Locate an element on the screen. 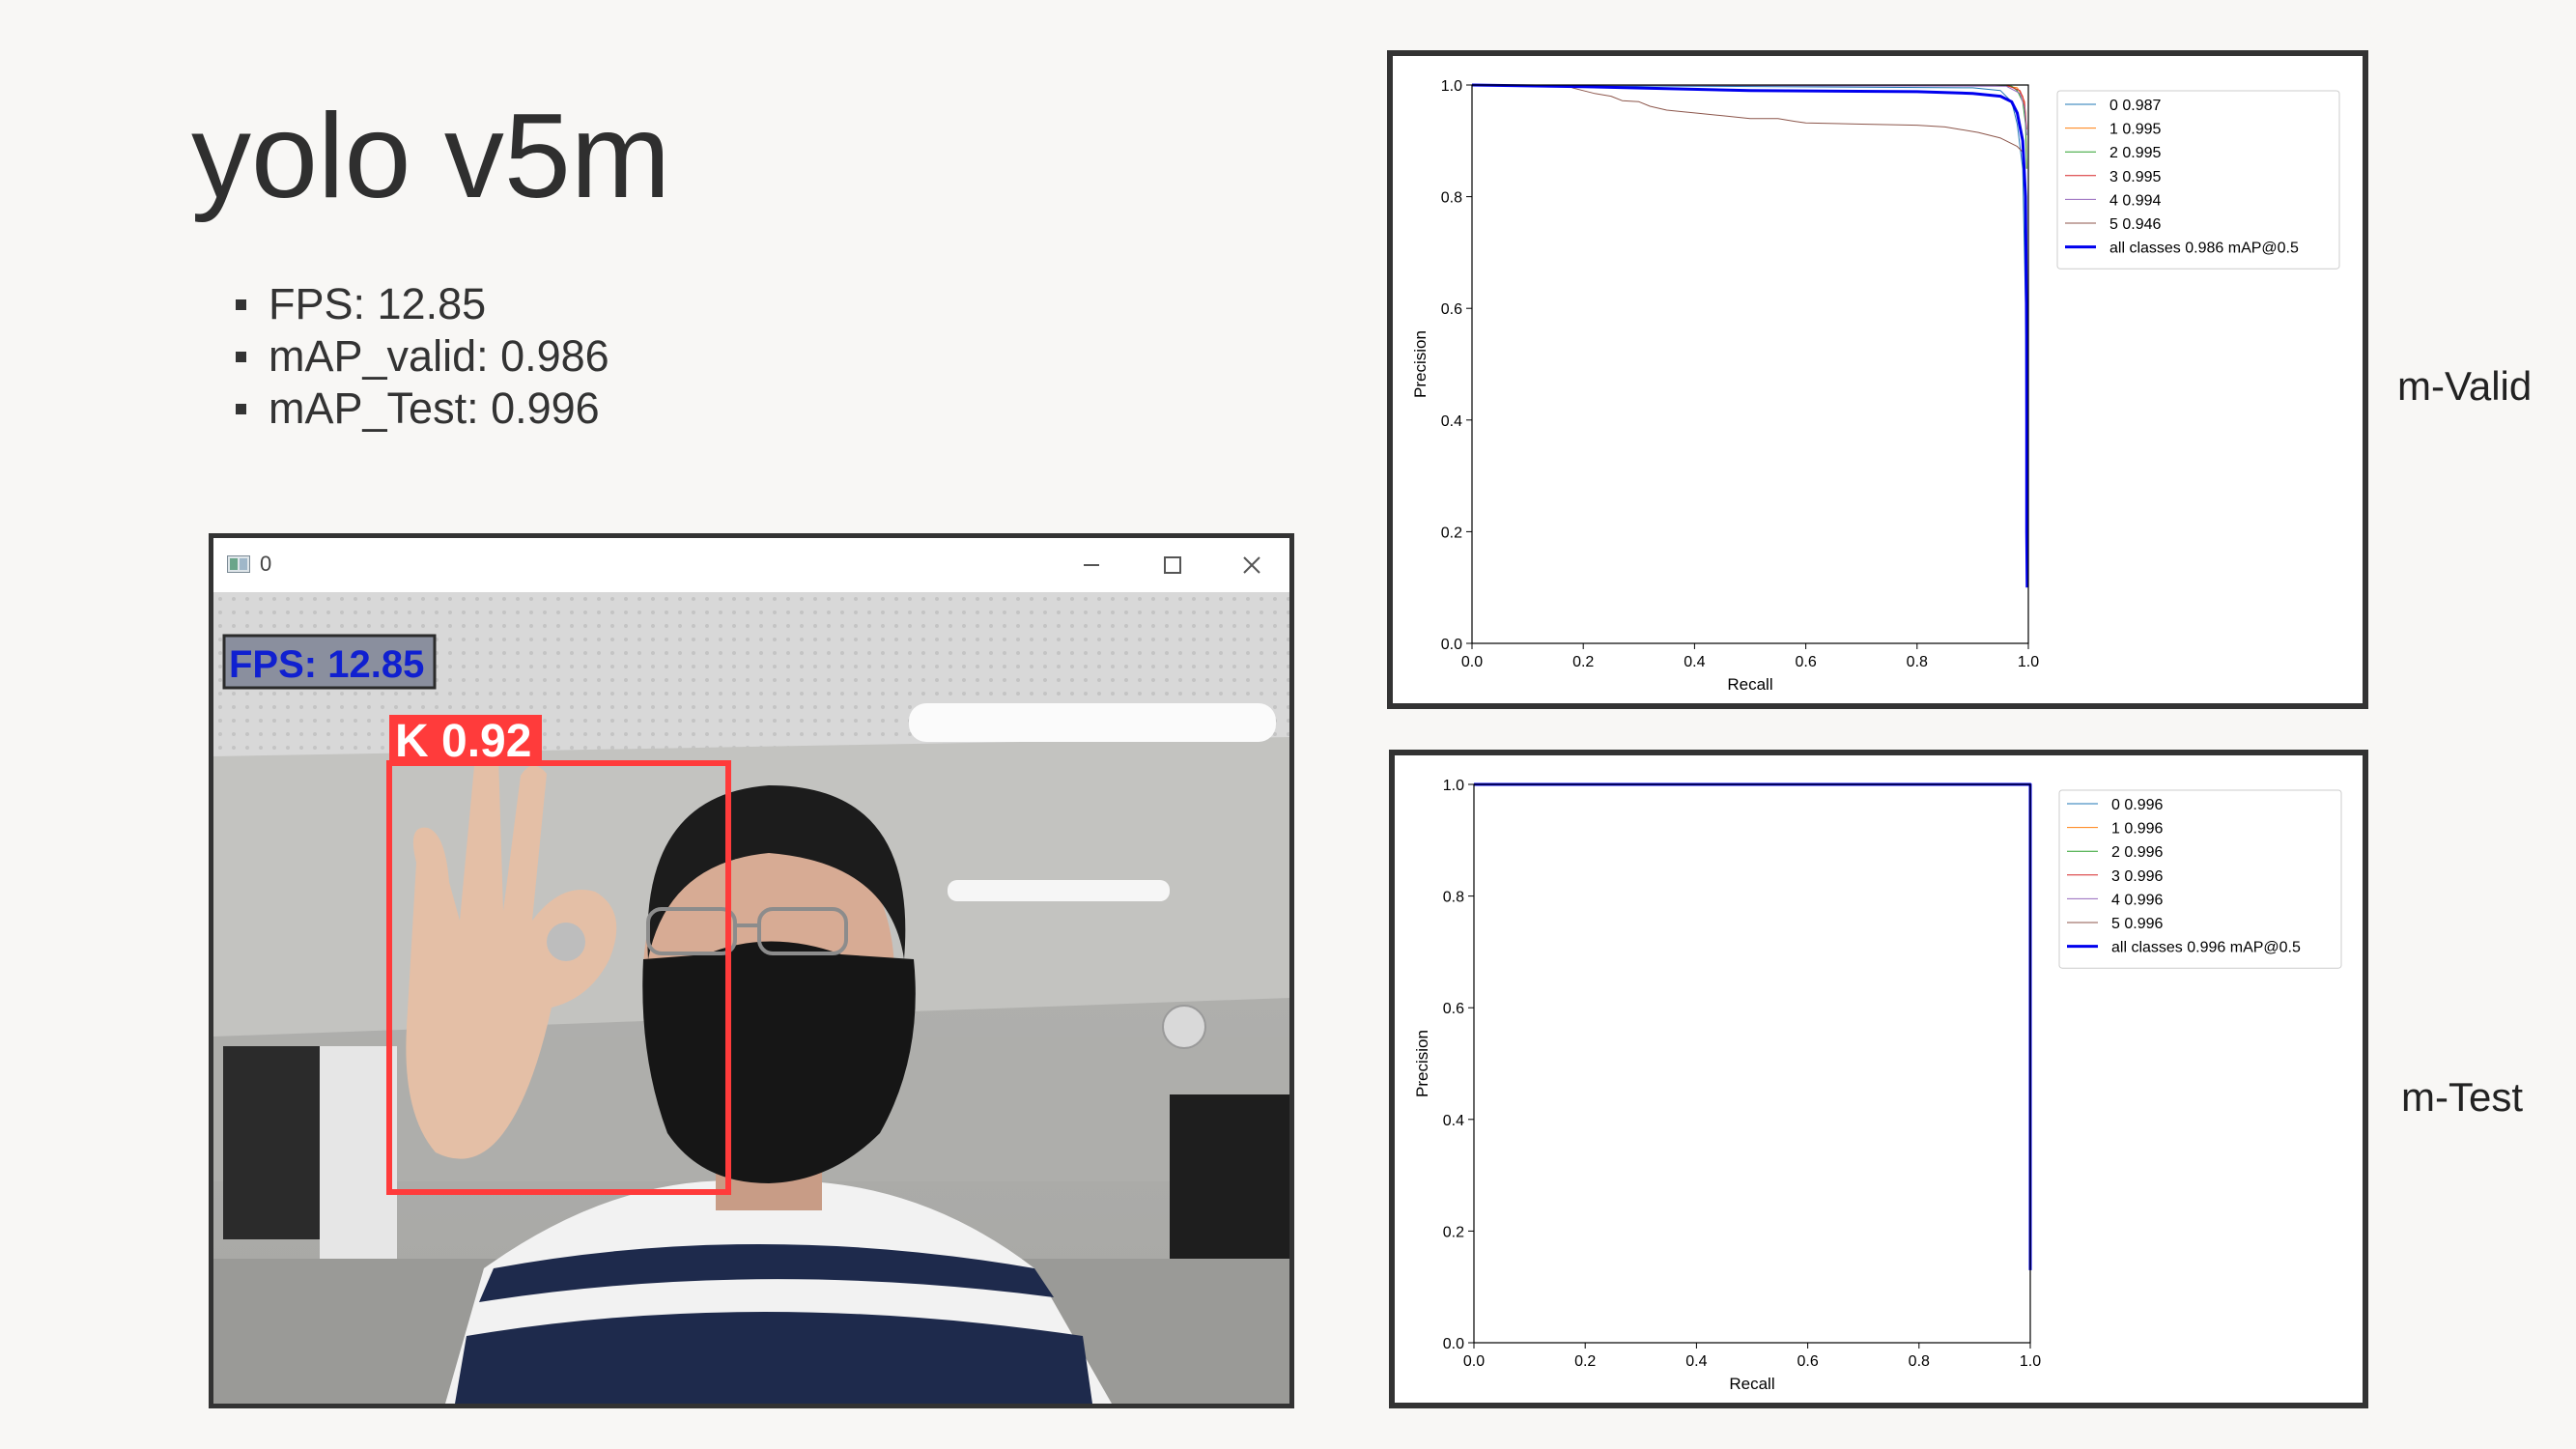 This screenshot has height=1449, width=2576. close-icon is located at coordinates (1252, 565).